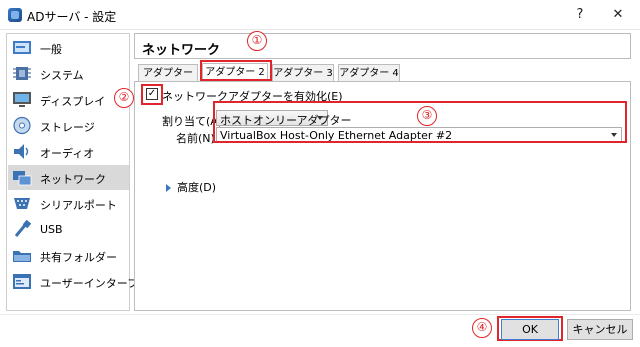 Image resolution: width=640 pixels, height=347 pixels. Describe the element at coordinates (73, 101) in the screenshot. I see `sidebar-item-label: ディスプレイ` at that location.